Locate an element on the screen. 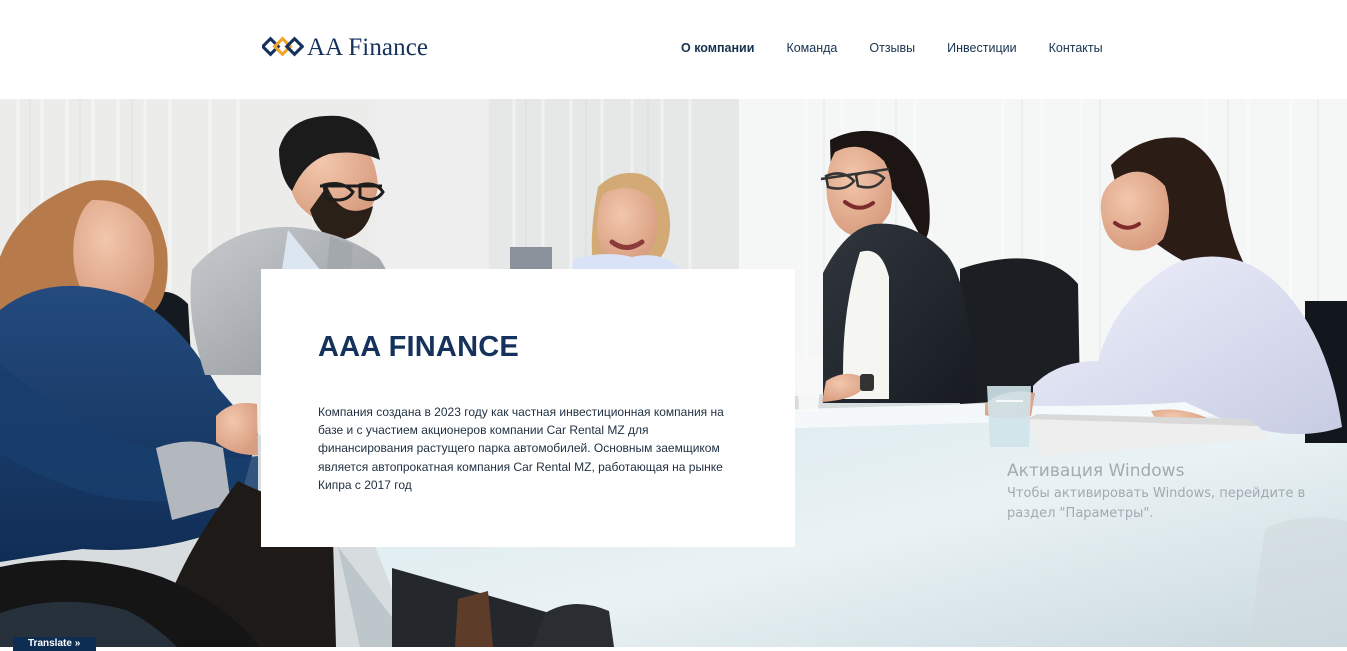 The width and height of the screenshot is (1347, 651). logo-link: AA Finance is located at coordinates (345, 47).